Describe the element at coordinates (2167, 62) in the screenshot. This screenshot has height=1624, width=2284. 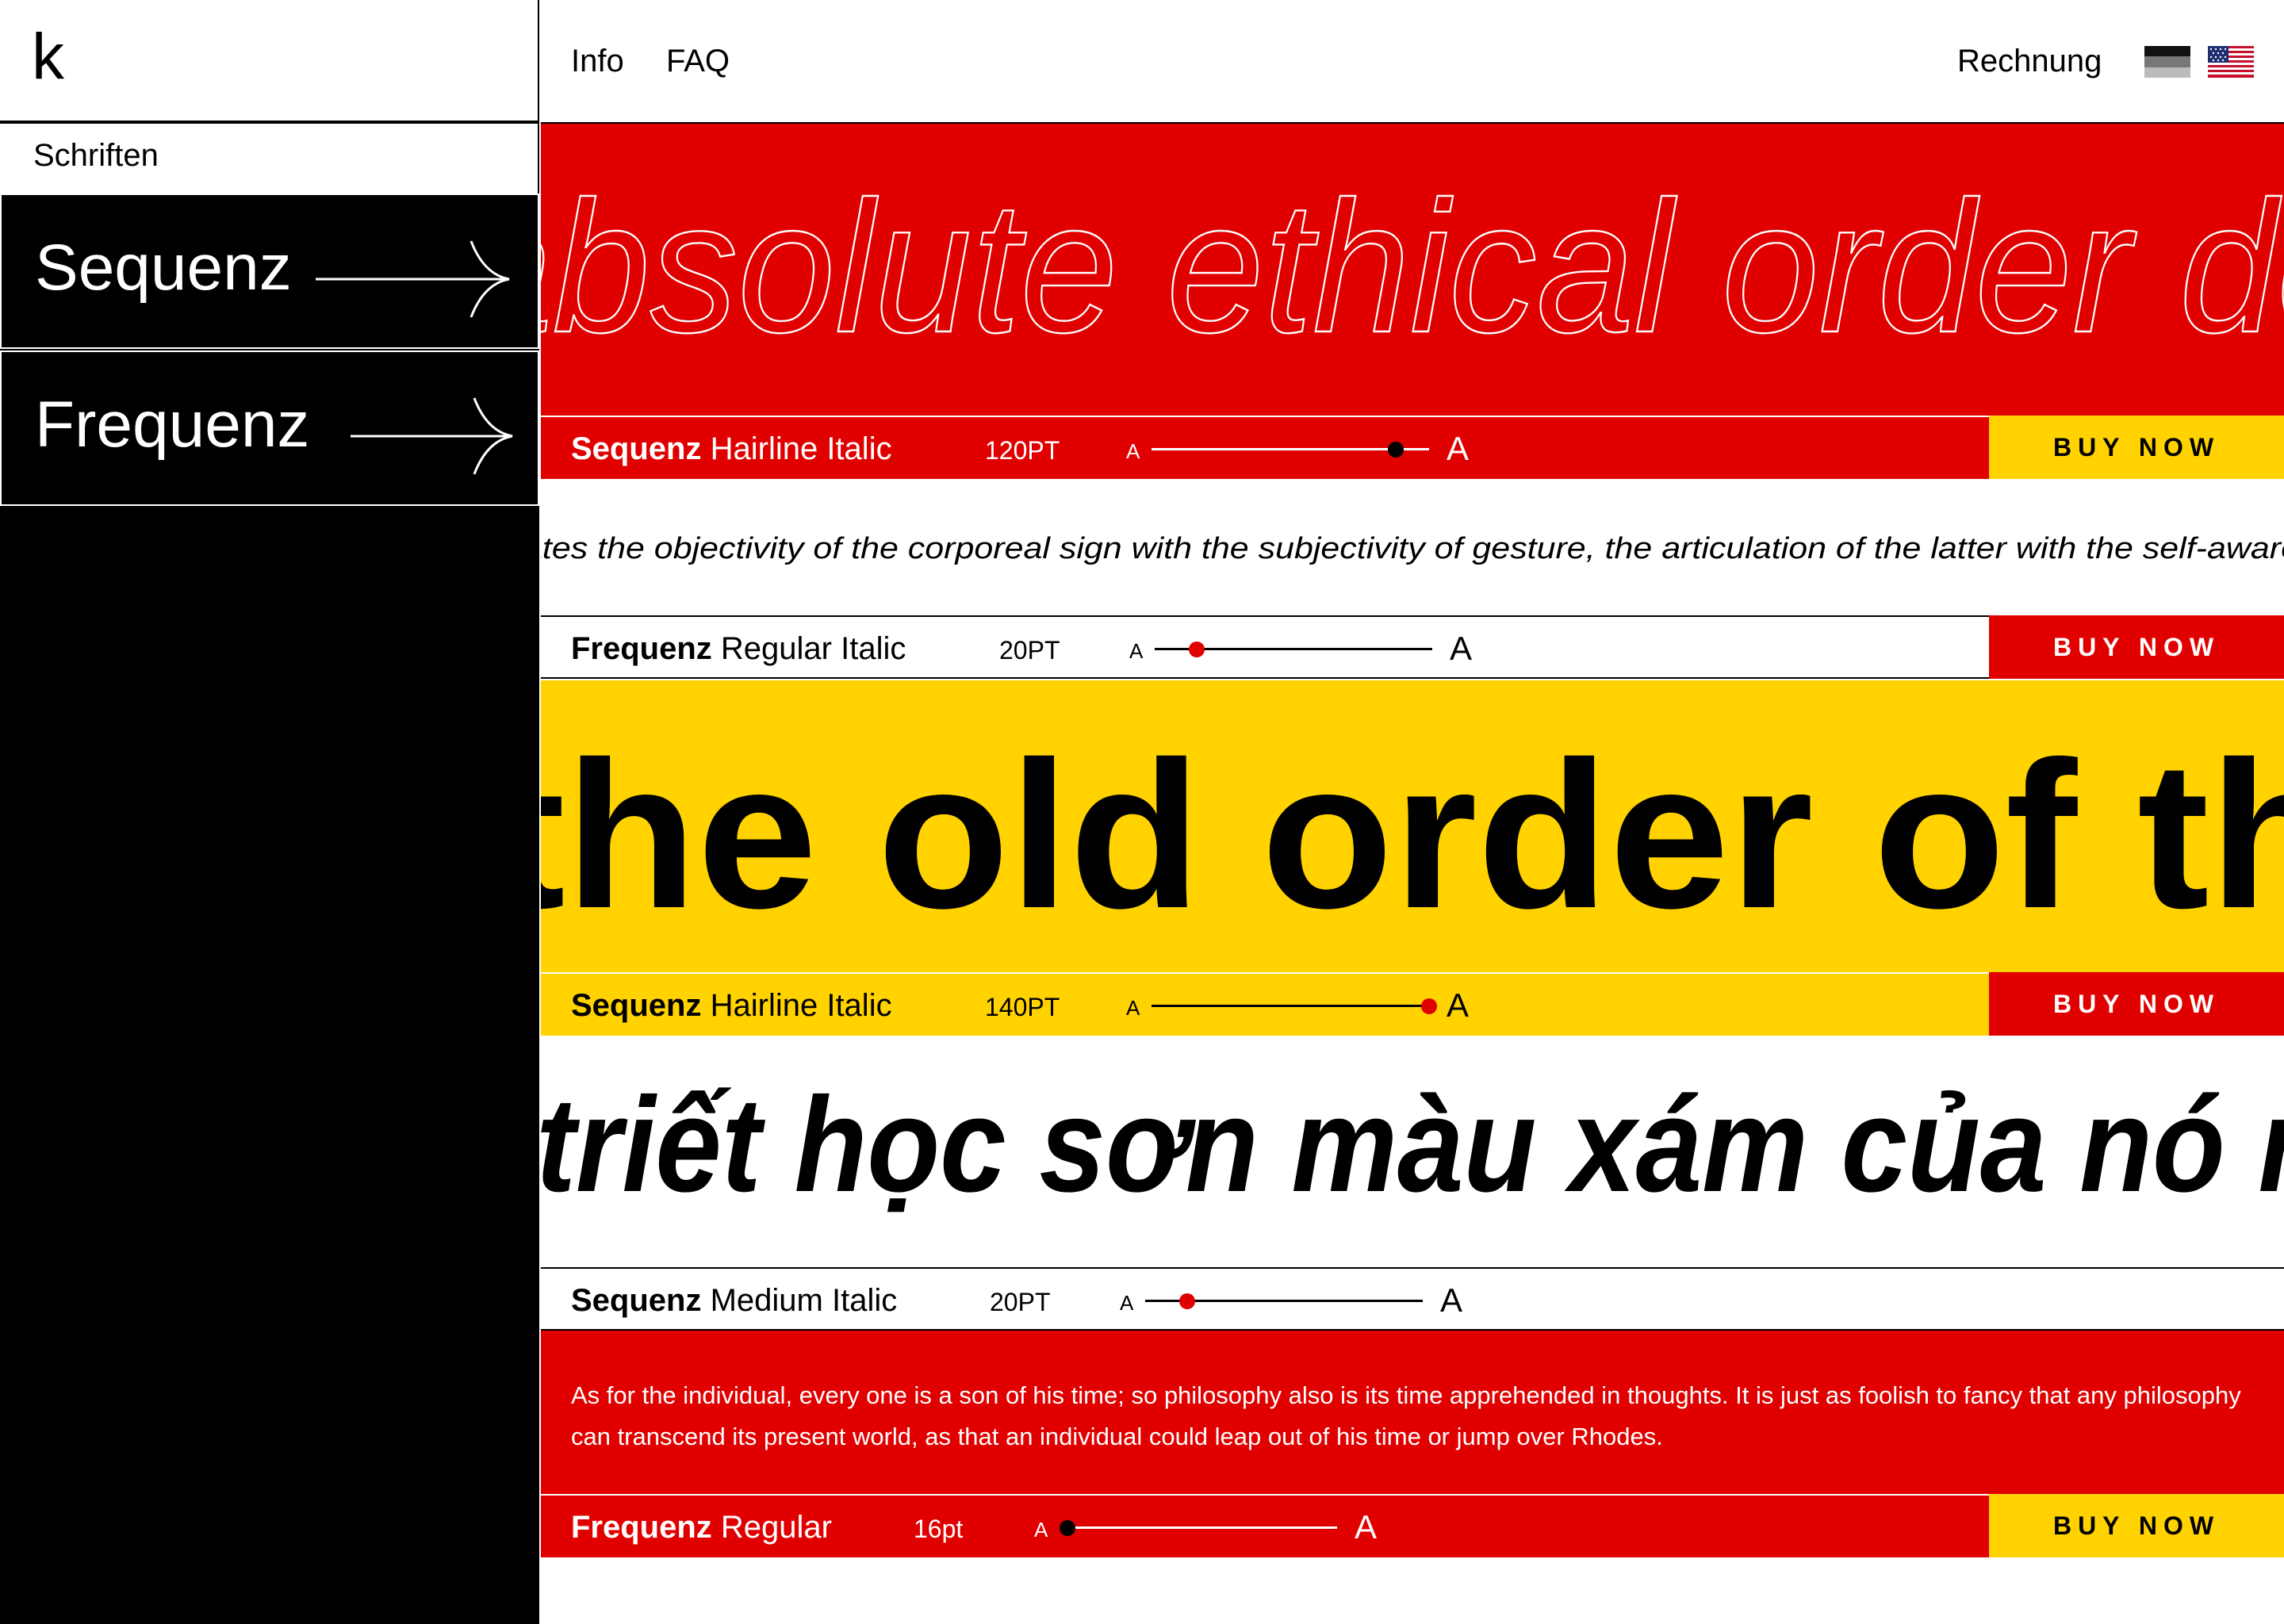
I see `german-flag-icon` at that location.